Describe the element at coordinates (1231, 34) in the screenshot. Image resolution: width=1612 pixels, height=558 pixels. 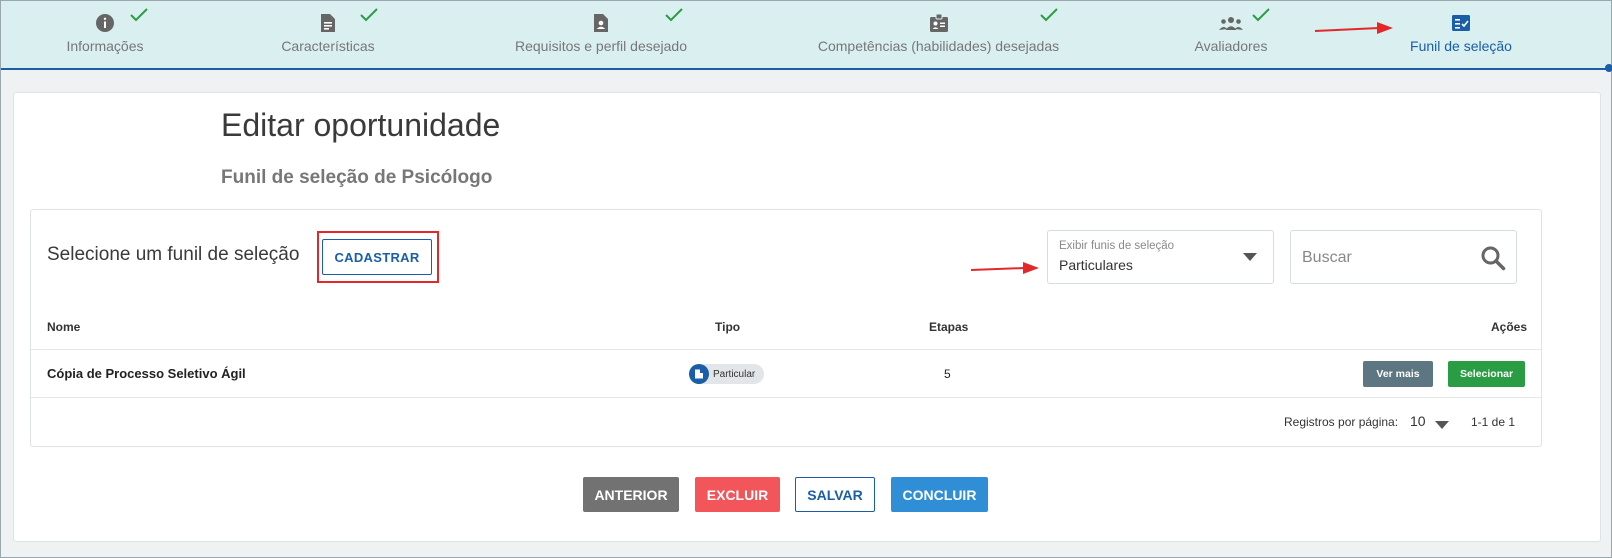
I see `step-avaliadores: Avaliadores` at that location.